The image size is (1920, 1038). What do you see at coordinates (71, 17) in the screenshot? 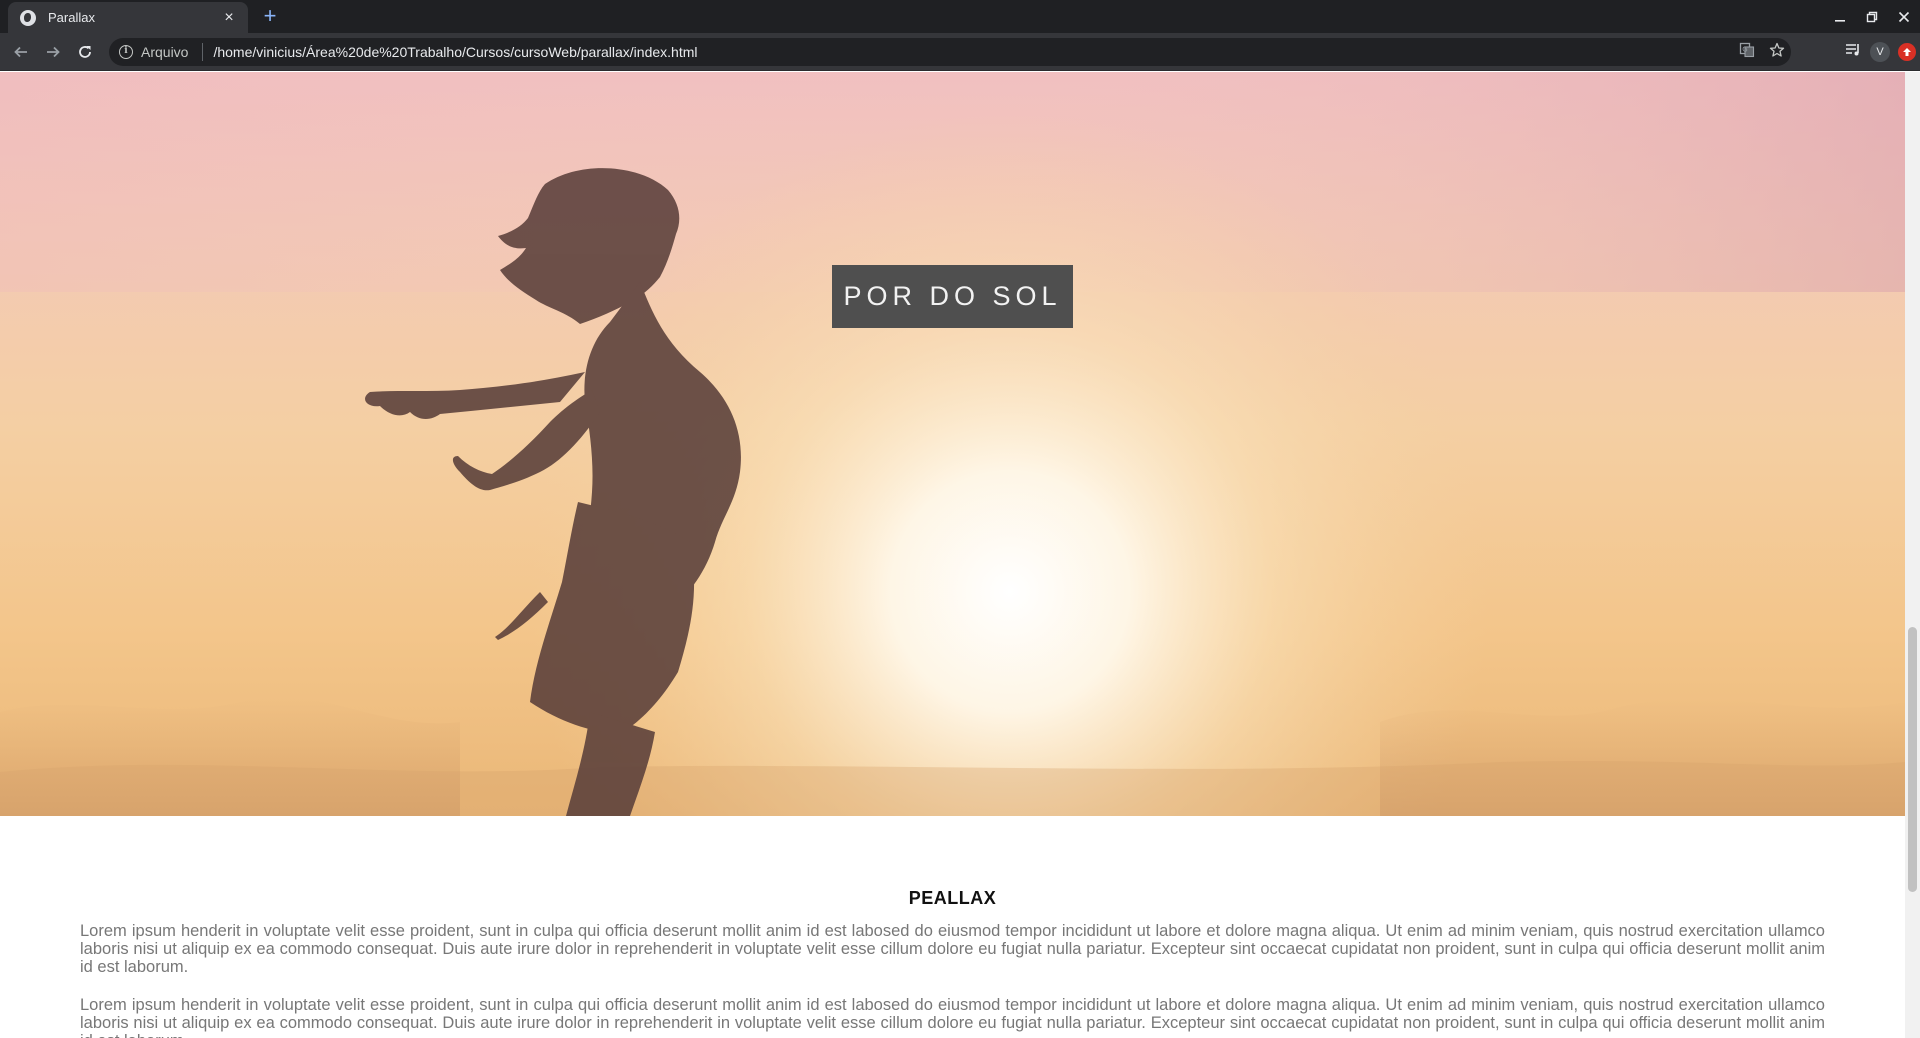
I see `tab-title: Parallax` at bounding box center [71, 17].